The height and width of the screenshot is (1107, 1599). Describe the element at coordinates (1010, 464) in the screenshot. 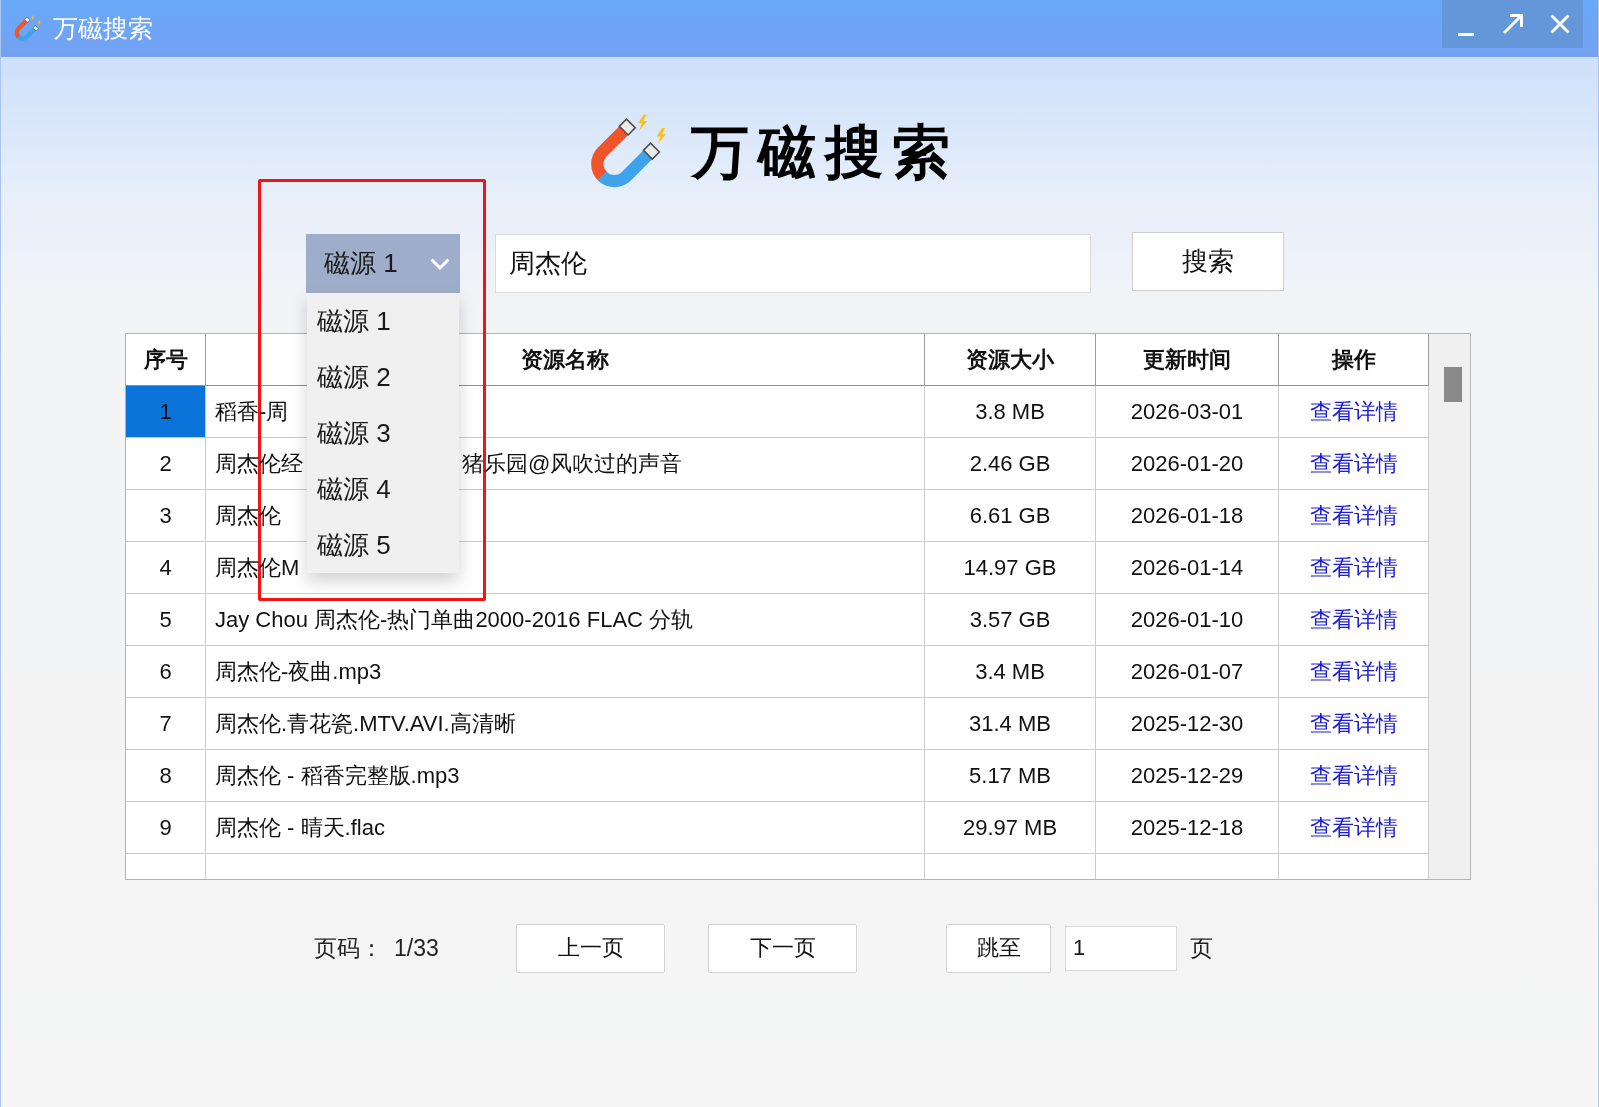

I see `file-size: 2.46 GB` at that location.